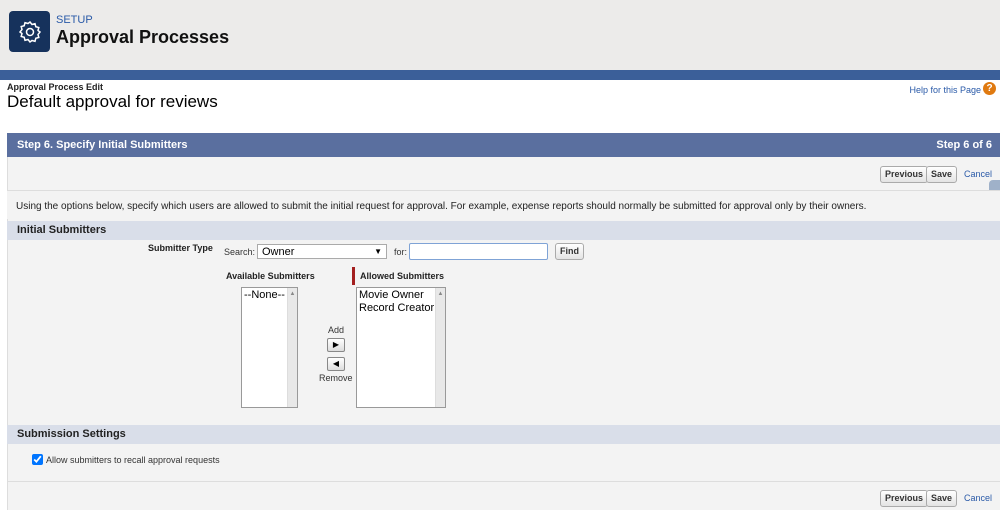 This screenshot has width=1000, height=510. I want to click on gear-icon, so click(29, 31).